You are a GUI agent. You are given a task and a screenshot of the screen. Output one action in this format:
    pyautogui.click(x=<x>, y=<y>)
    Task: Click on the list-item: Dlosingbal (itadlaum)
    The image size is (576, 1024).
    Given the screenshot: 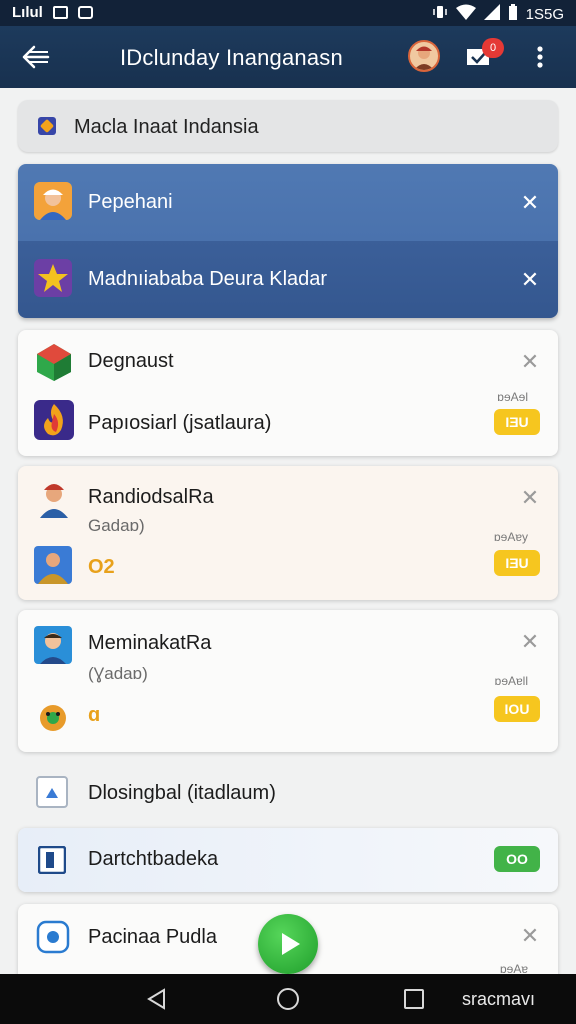 What is the action you would take?
    pyautogui.click(x=288, y=794)
    